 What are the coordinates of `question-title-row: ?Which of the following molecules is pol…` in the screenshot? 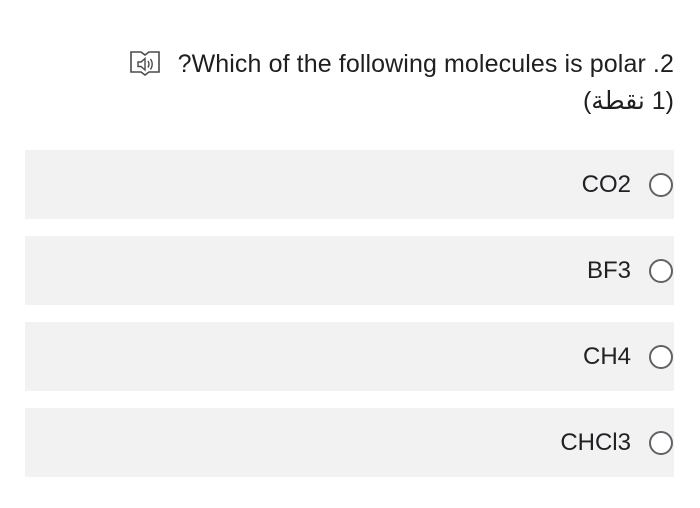 It's located at (365, 64).